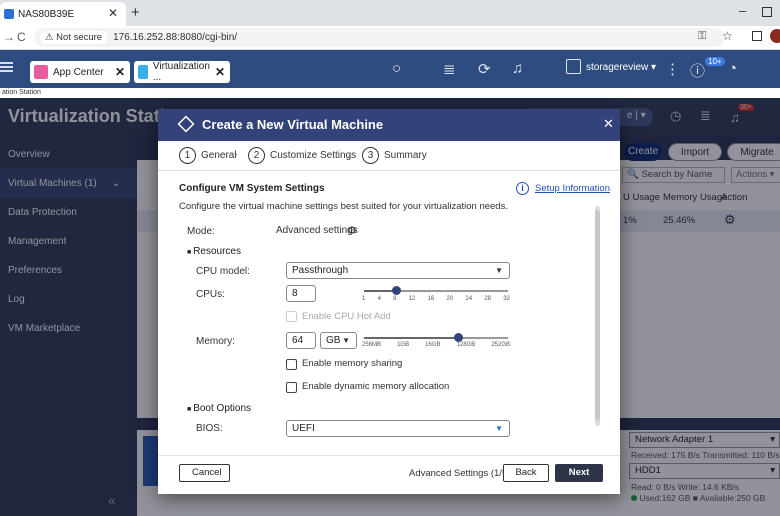 This screenshot has width=780, height=516. What do you see at coordinates (405, 155) in the screenshot?
I see `step-label: Summary` at bounding box center [405, 155].